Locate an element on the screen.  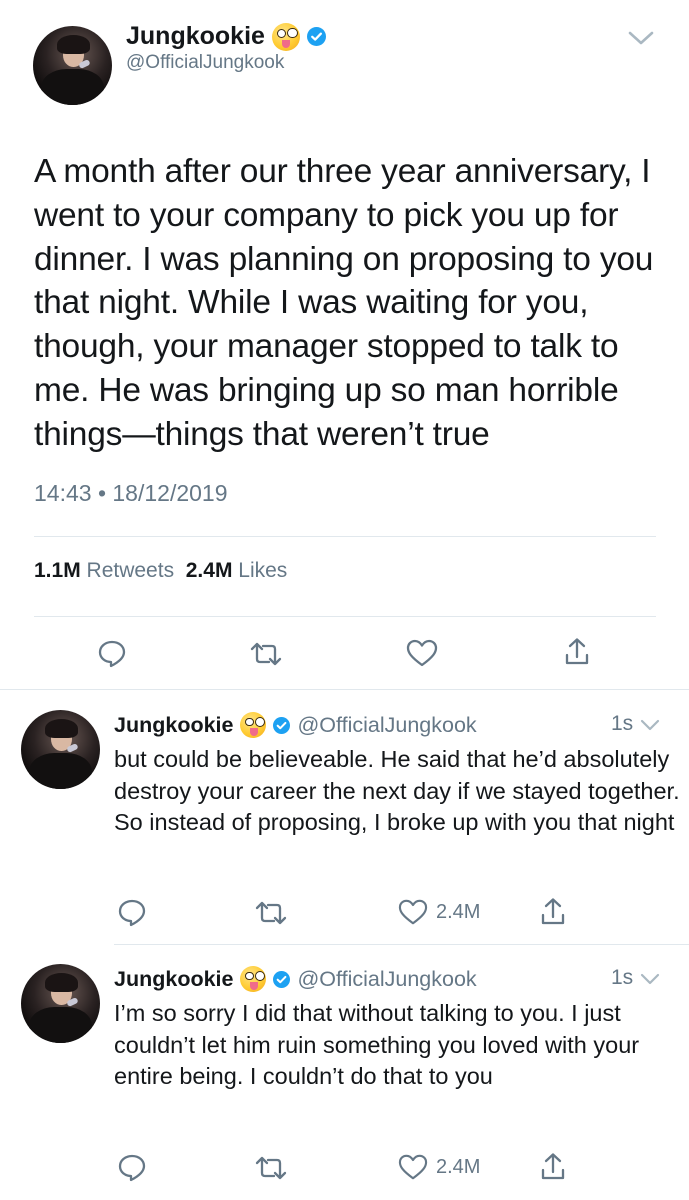
engagement-stats: 1.1M Retweets 2.4M Likes is located at coordinates (160, 571).